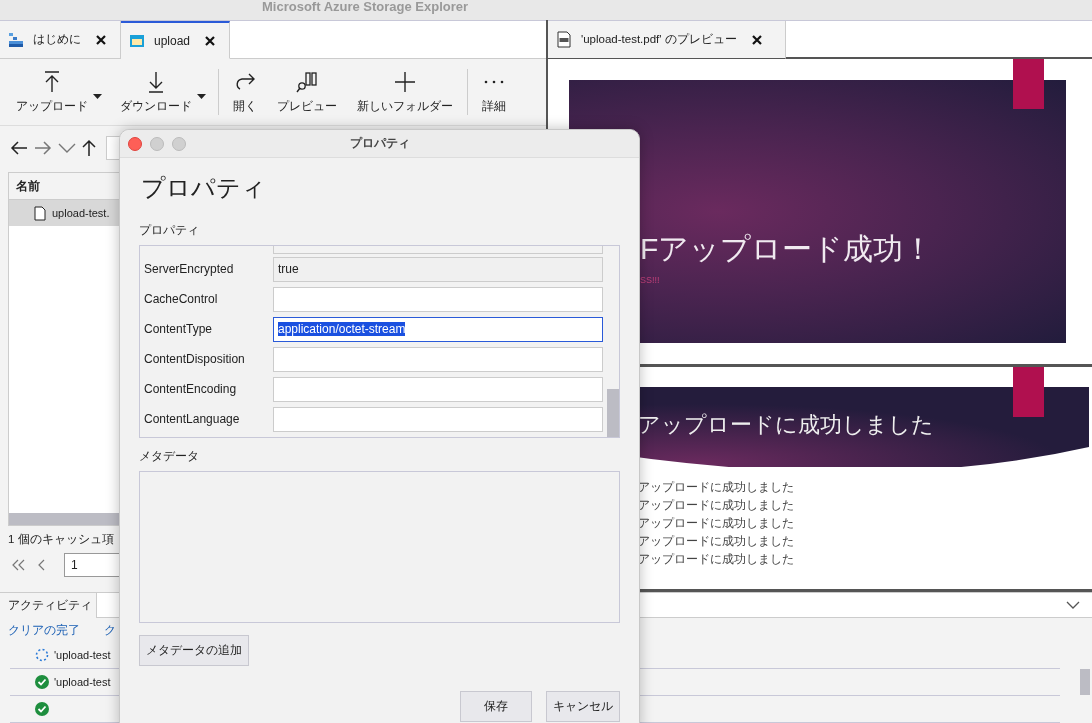 The image size is (1092, 723). What do you see at coordinates (650, 280) in the screenshot?
I see `slide-subtitle: SS!!!` at bounding box center [650, 280].